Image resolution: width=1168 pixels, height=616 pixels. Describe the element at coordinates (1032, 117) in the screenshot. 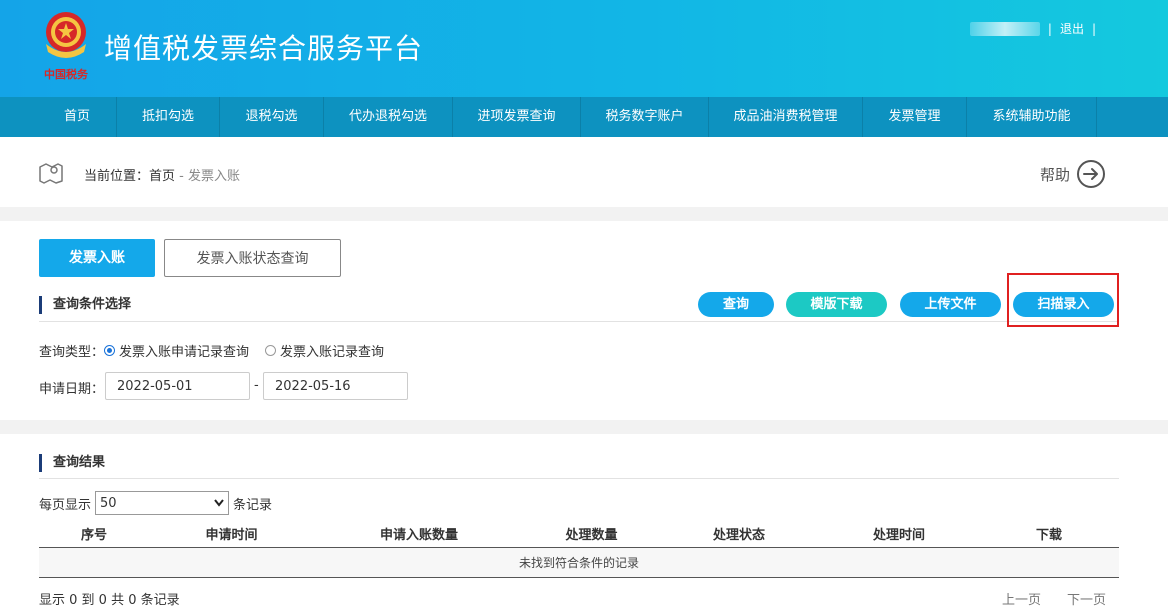

I see `nav-item-system-tools: 系统辅助功能` at that location.